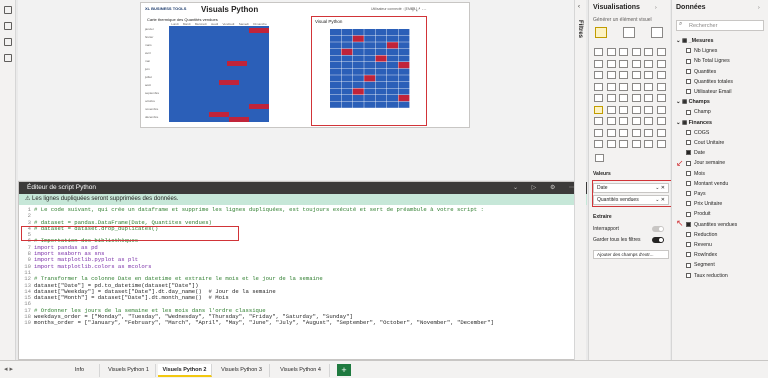 Image resolution: width=768 pixels, height=378 pixels. Describe the element at coordinates (8, 369) in the screenshot. I see `nav-arrows-icon: ◂ ▸` at that location.